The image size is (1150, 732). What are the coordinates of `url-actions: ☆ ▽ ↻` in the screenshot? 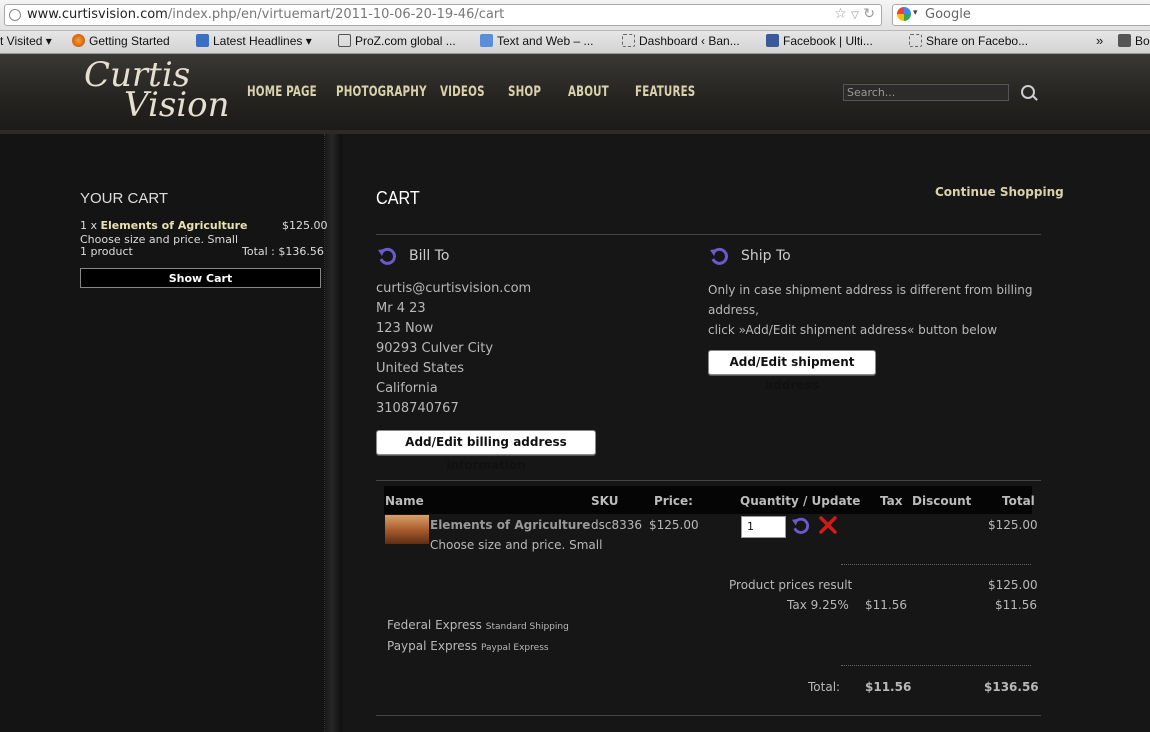 It's located at (854, 14).